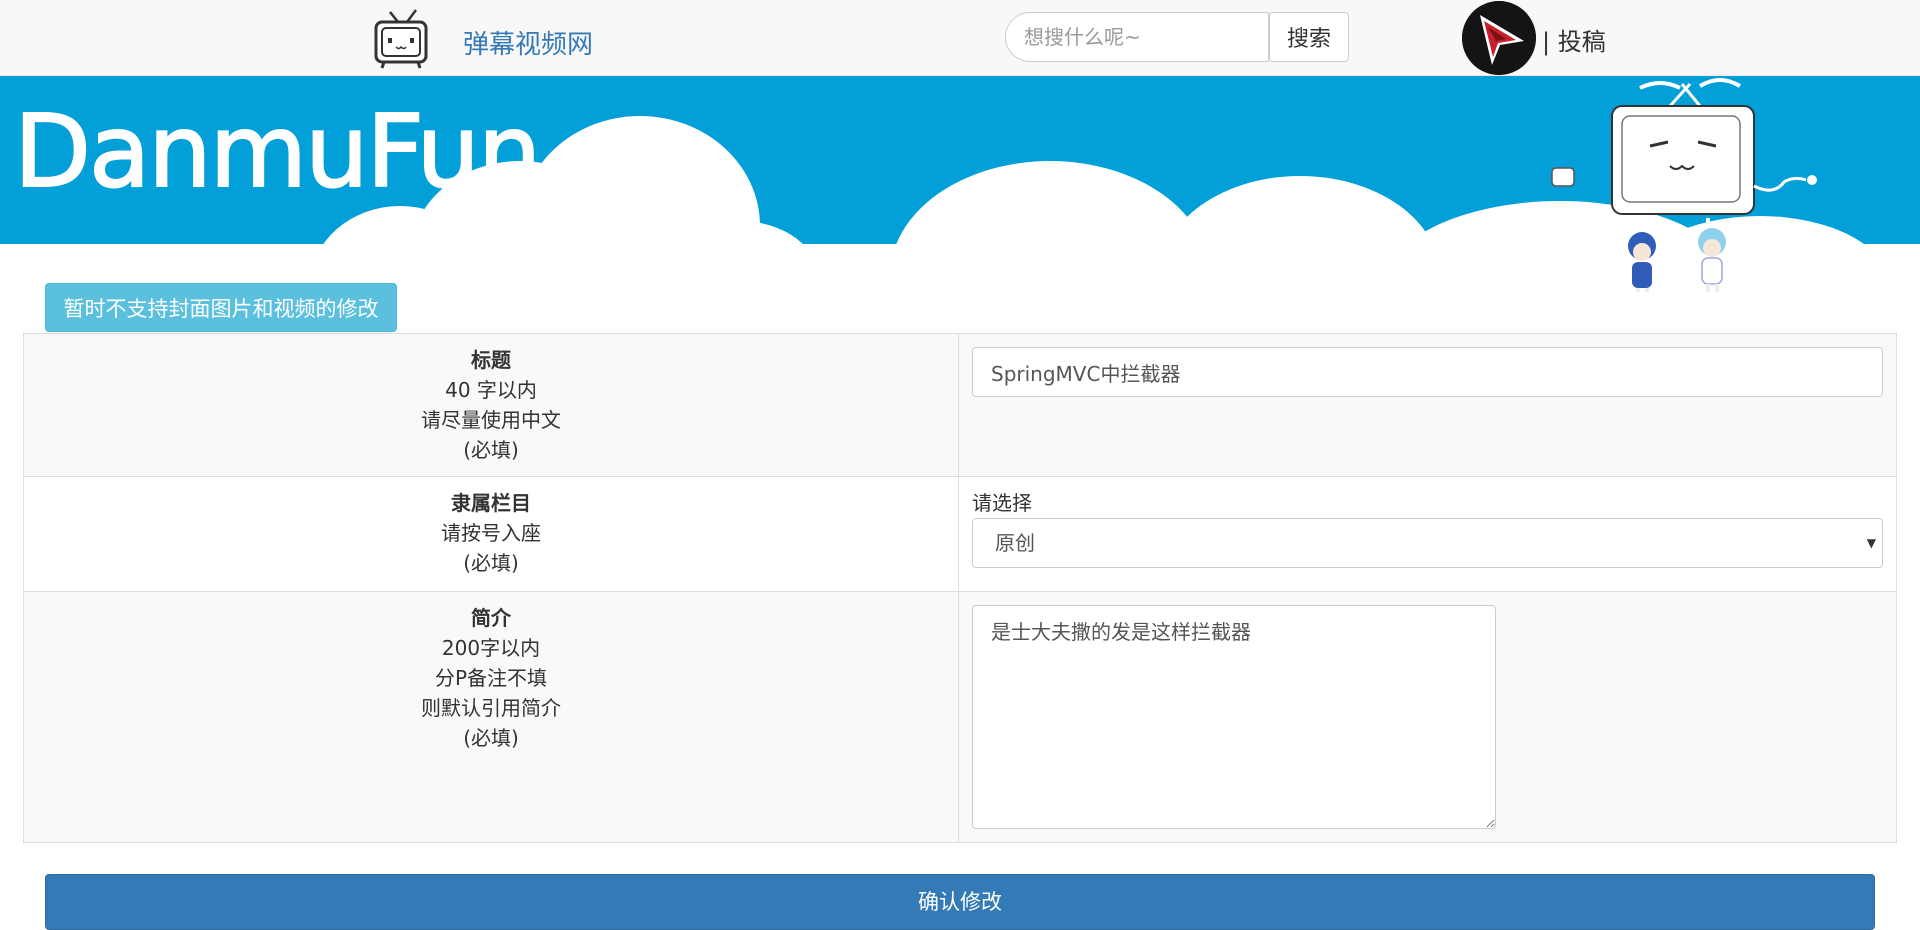 The width and height of the screenshot is (1920, 930). I want to click on title-required: (必填), so click(491, 450).